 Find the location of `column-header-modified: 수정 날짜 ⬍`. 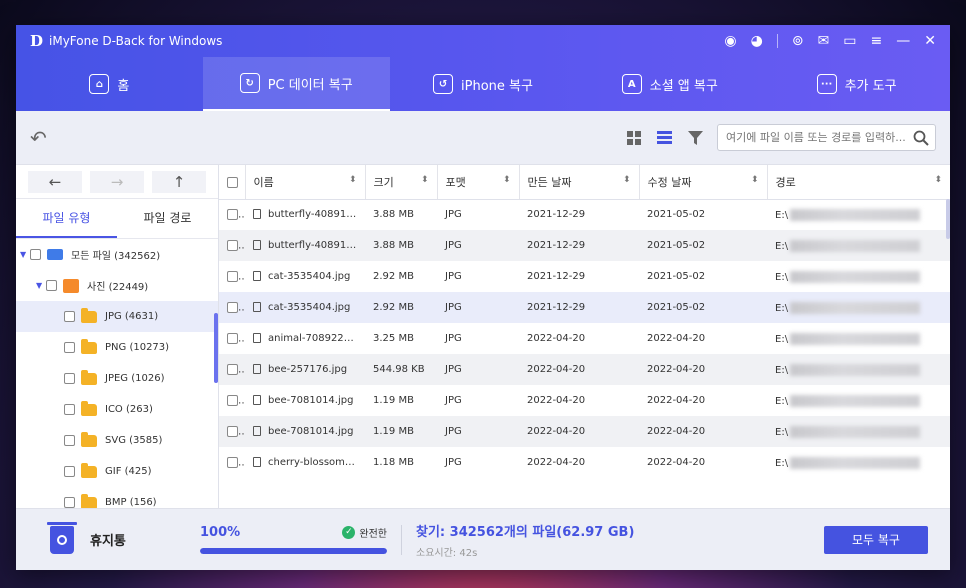

column-header-modified: 수정 날짜 ⬍ is located at coordinates (703, 182).